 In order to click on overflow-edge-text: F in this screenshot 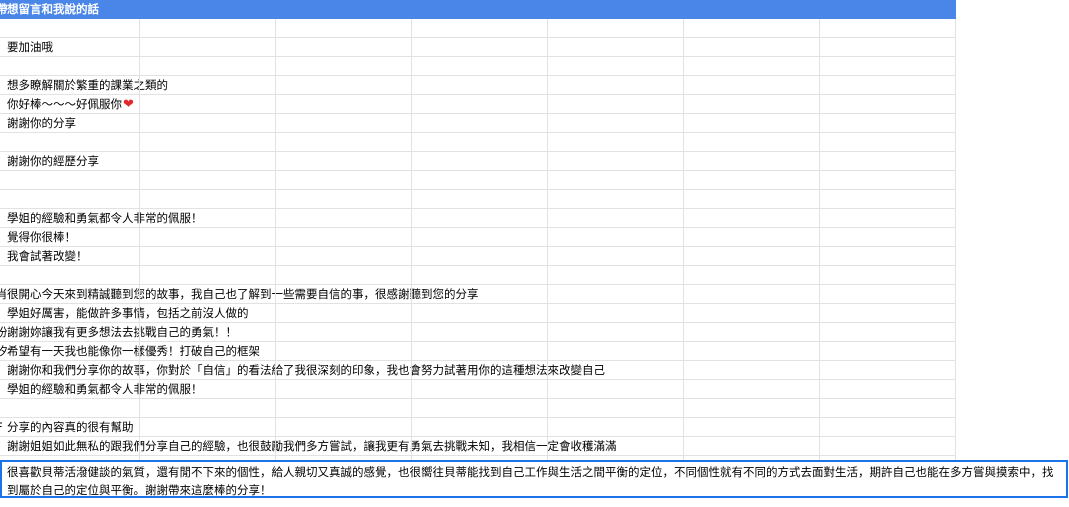, I will do `click(1, 427)`.